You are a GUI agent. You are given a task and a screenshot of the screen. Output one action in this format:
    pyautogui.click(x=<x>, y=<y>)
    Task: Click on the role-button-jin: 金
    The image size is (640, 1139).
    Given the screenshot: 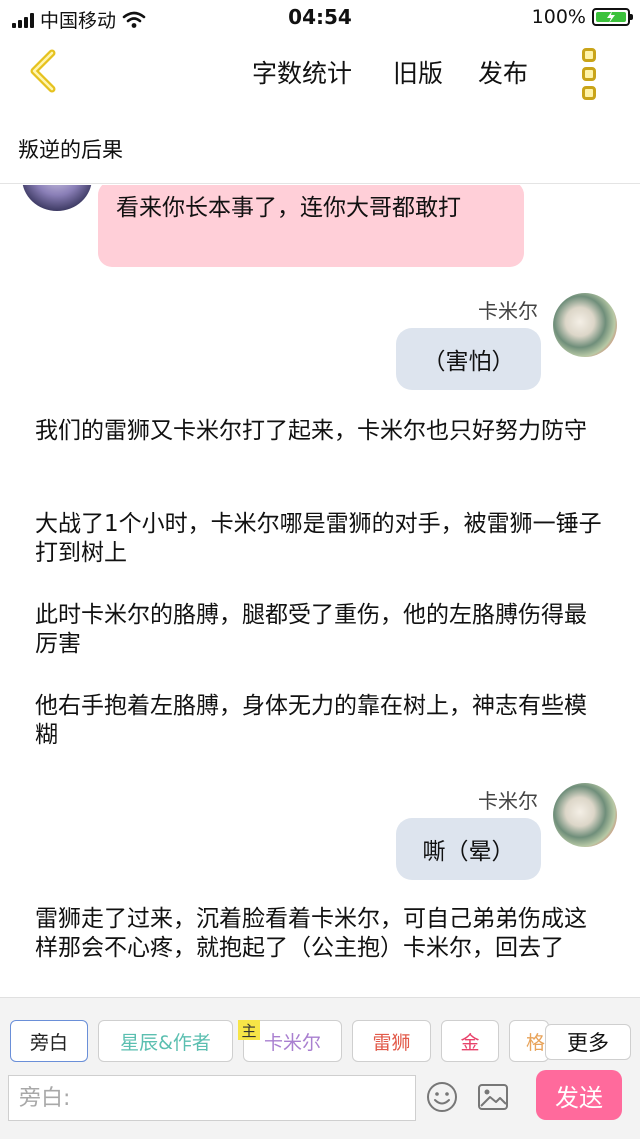 What is the action you would take?
    pyautogui.click(x=470, y=1041)
    